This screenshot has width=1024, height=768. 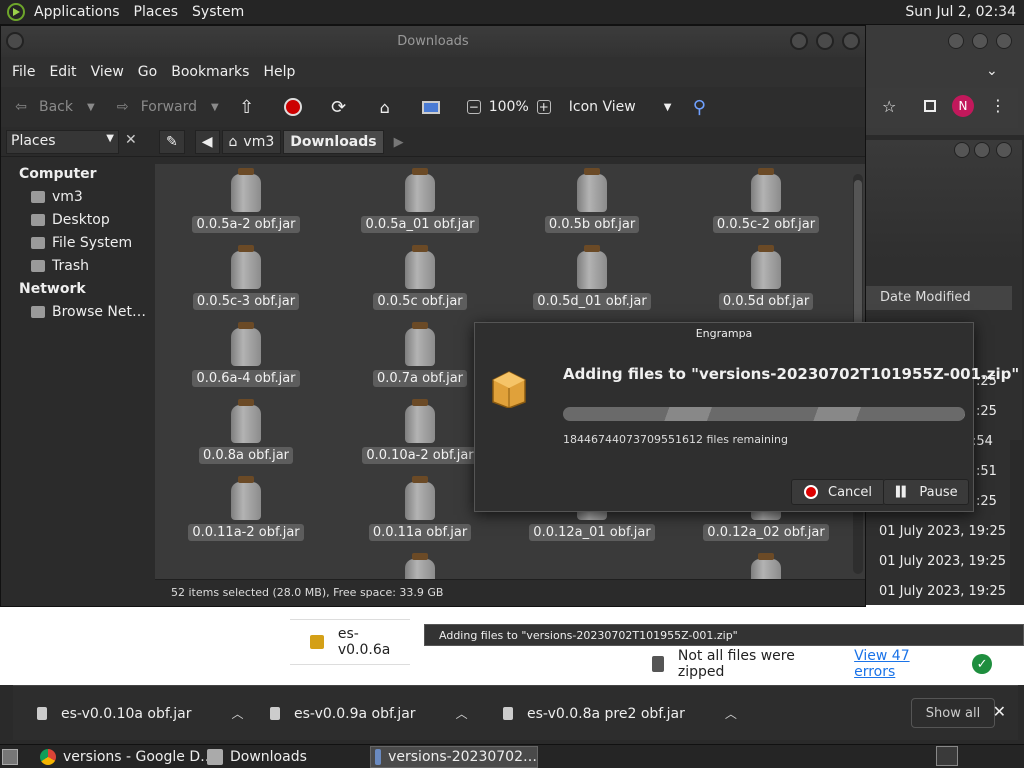 I want to click on file-item: 0.0.11a-2 obf.jar, so click(x=246, y=508).